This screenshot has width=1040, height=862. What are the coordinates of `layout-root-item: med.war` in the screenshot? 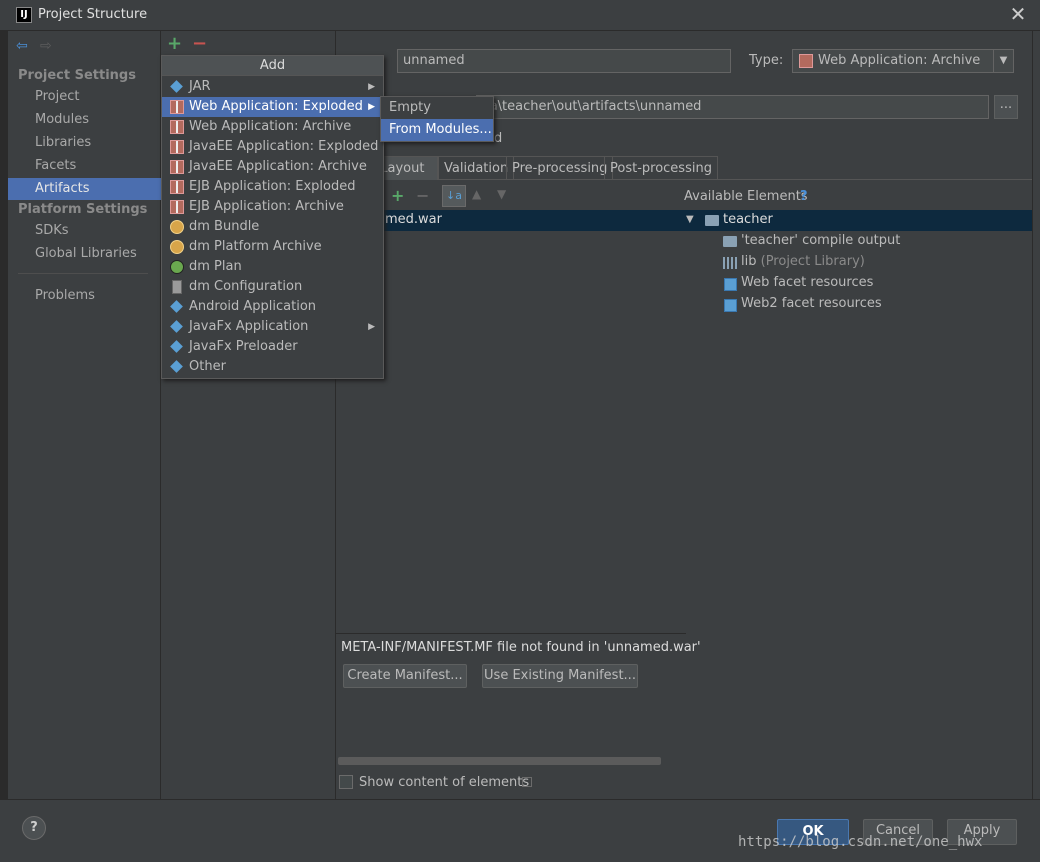 It's located at (413, 219).